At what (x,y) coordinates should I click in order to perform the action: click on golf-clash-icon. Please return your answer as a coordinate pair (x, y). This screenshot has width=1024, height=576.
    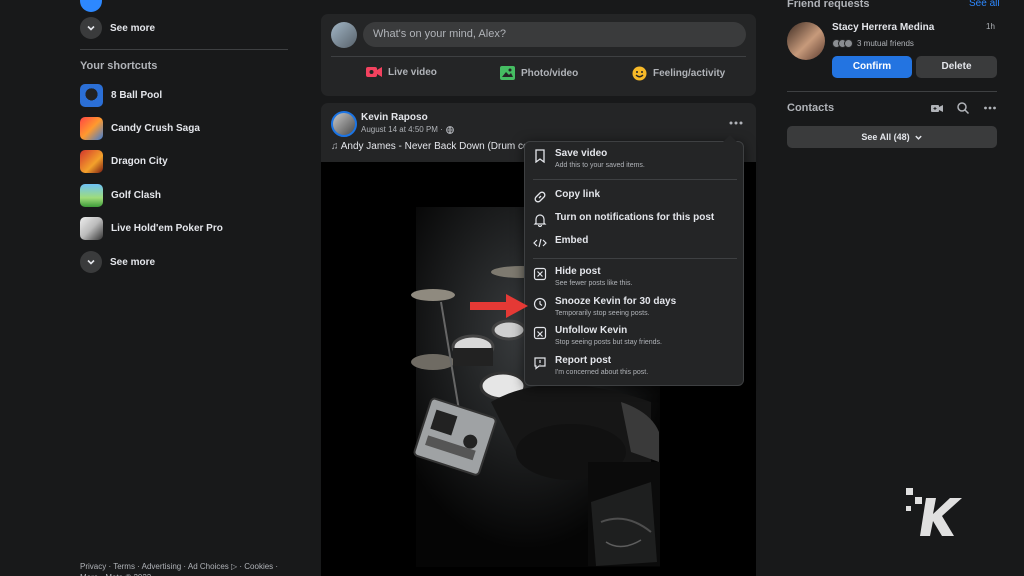
    Looking at the image, I should click on (91, 195).